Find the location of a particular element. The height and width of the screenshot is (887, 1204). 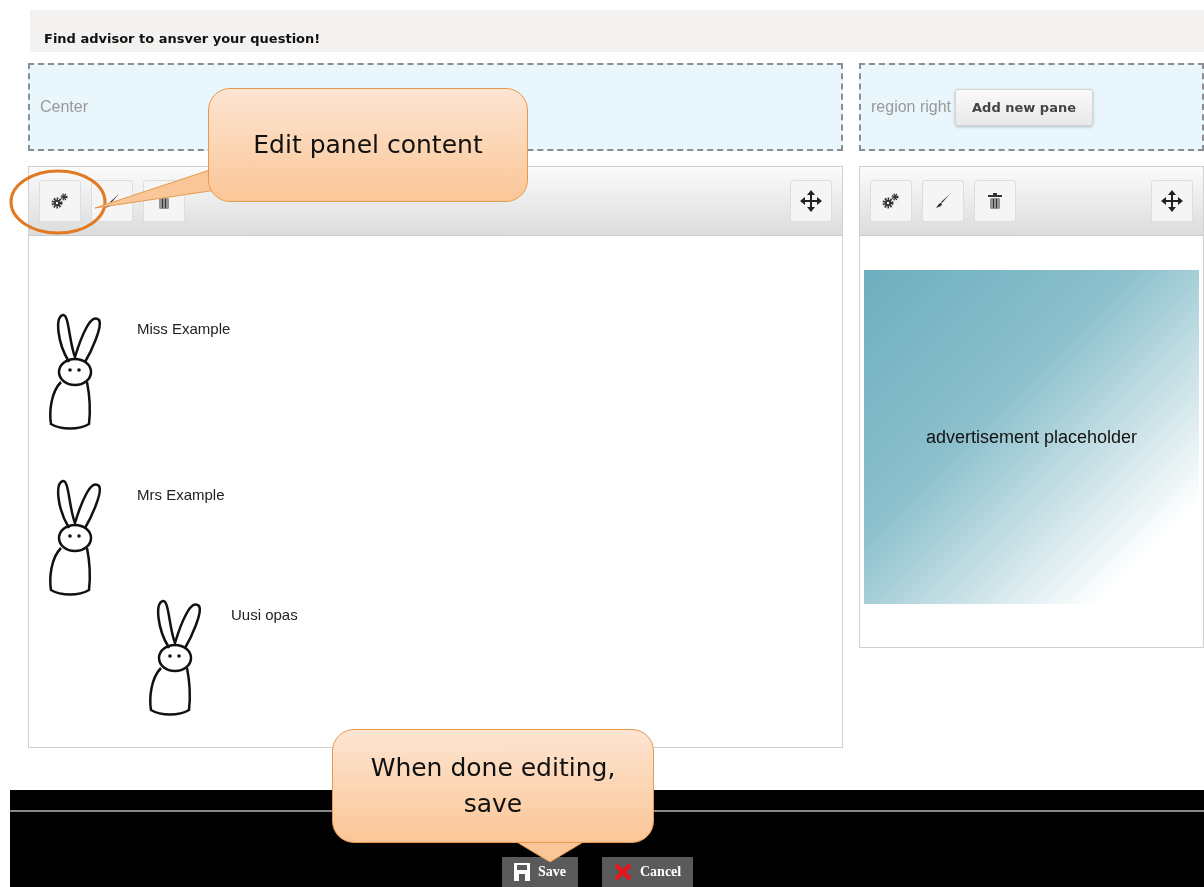

save-button: Save is located at coordinates (540, 872).